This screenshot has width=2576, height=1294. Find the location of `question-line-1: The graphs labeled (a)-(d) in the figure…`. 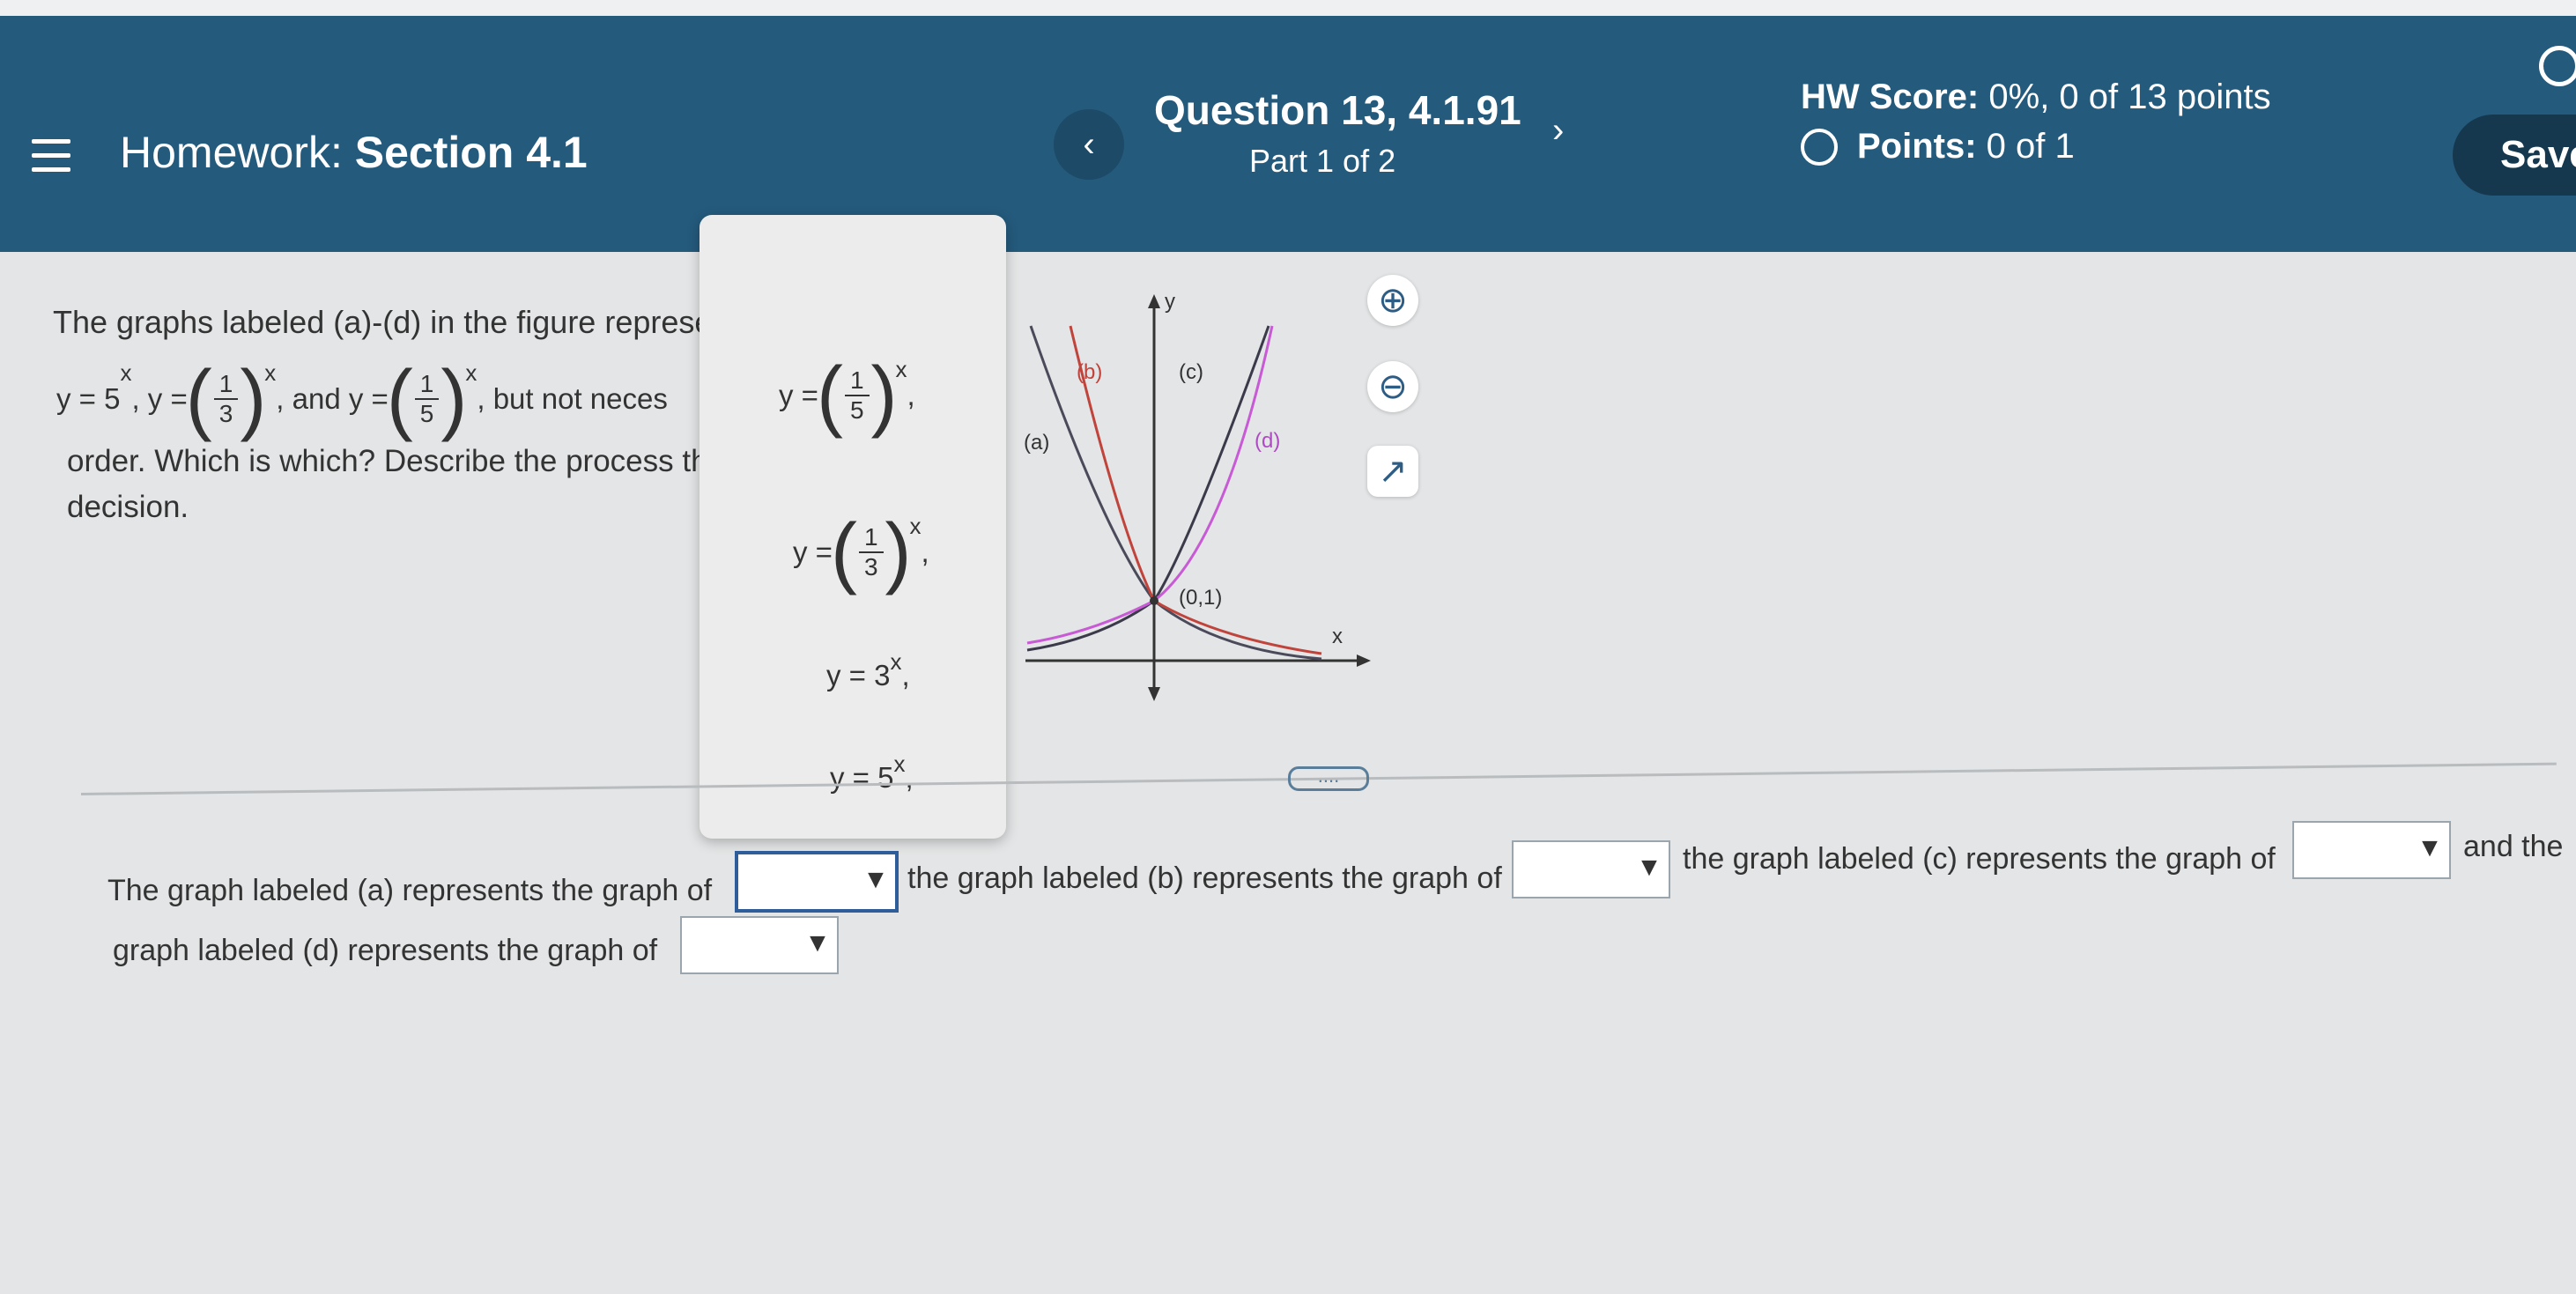

question-line-1: The graphs labeled (a)-(d) in the figure… is located at coordinates (383, 322).